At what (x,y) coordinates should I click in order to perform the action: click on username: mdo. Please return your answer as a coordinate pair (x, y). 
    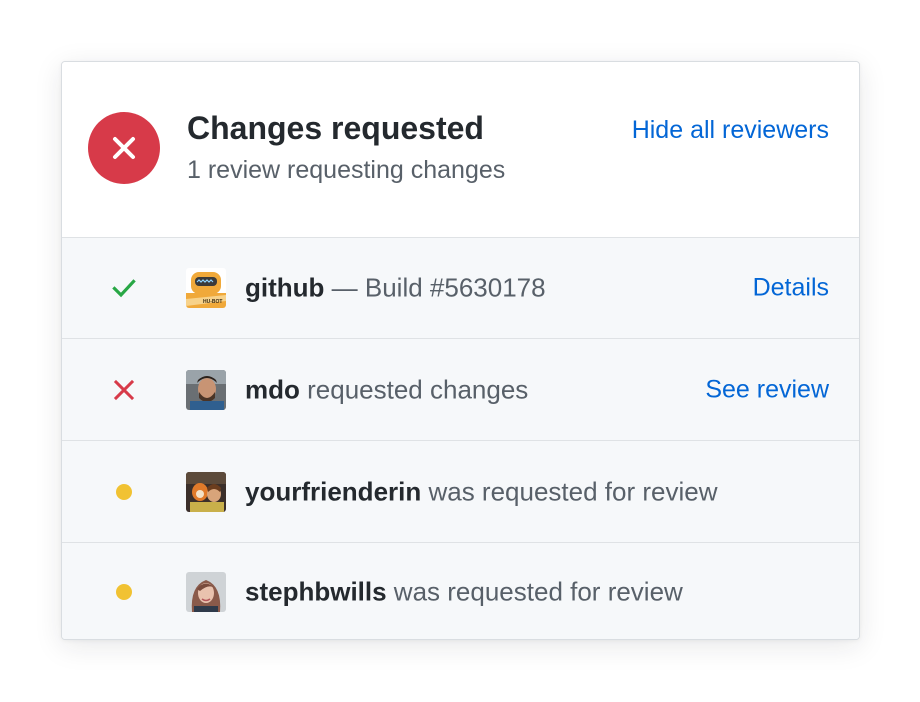
    Looking at the image, I should click on (272, 389).